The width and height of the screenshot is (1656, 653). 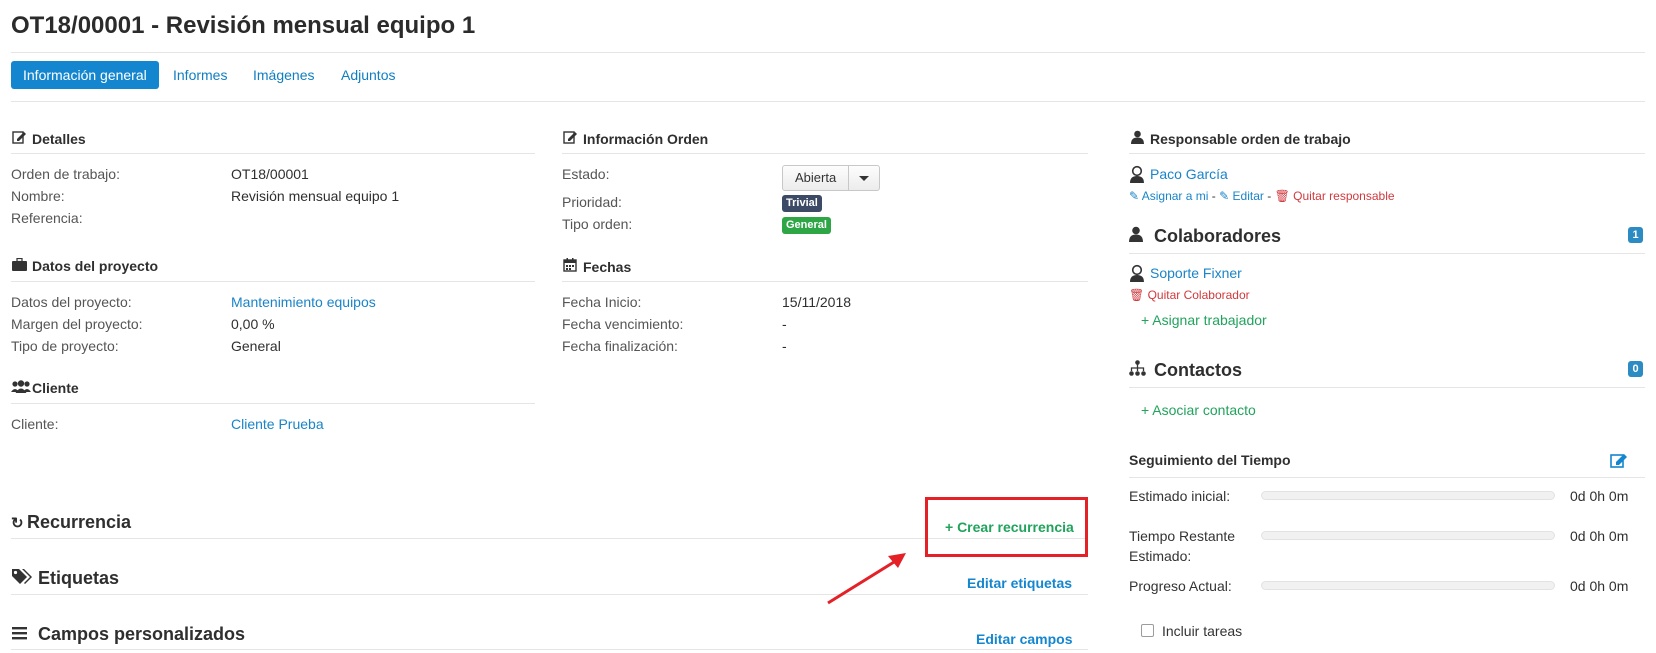 I want to click on time-label: Estimado inicial:, so click(x=1180, y=496).